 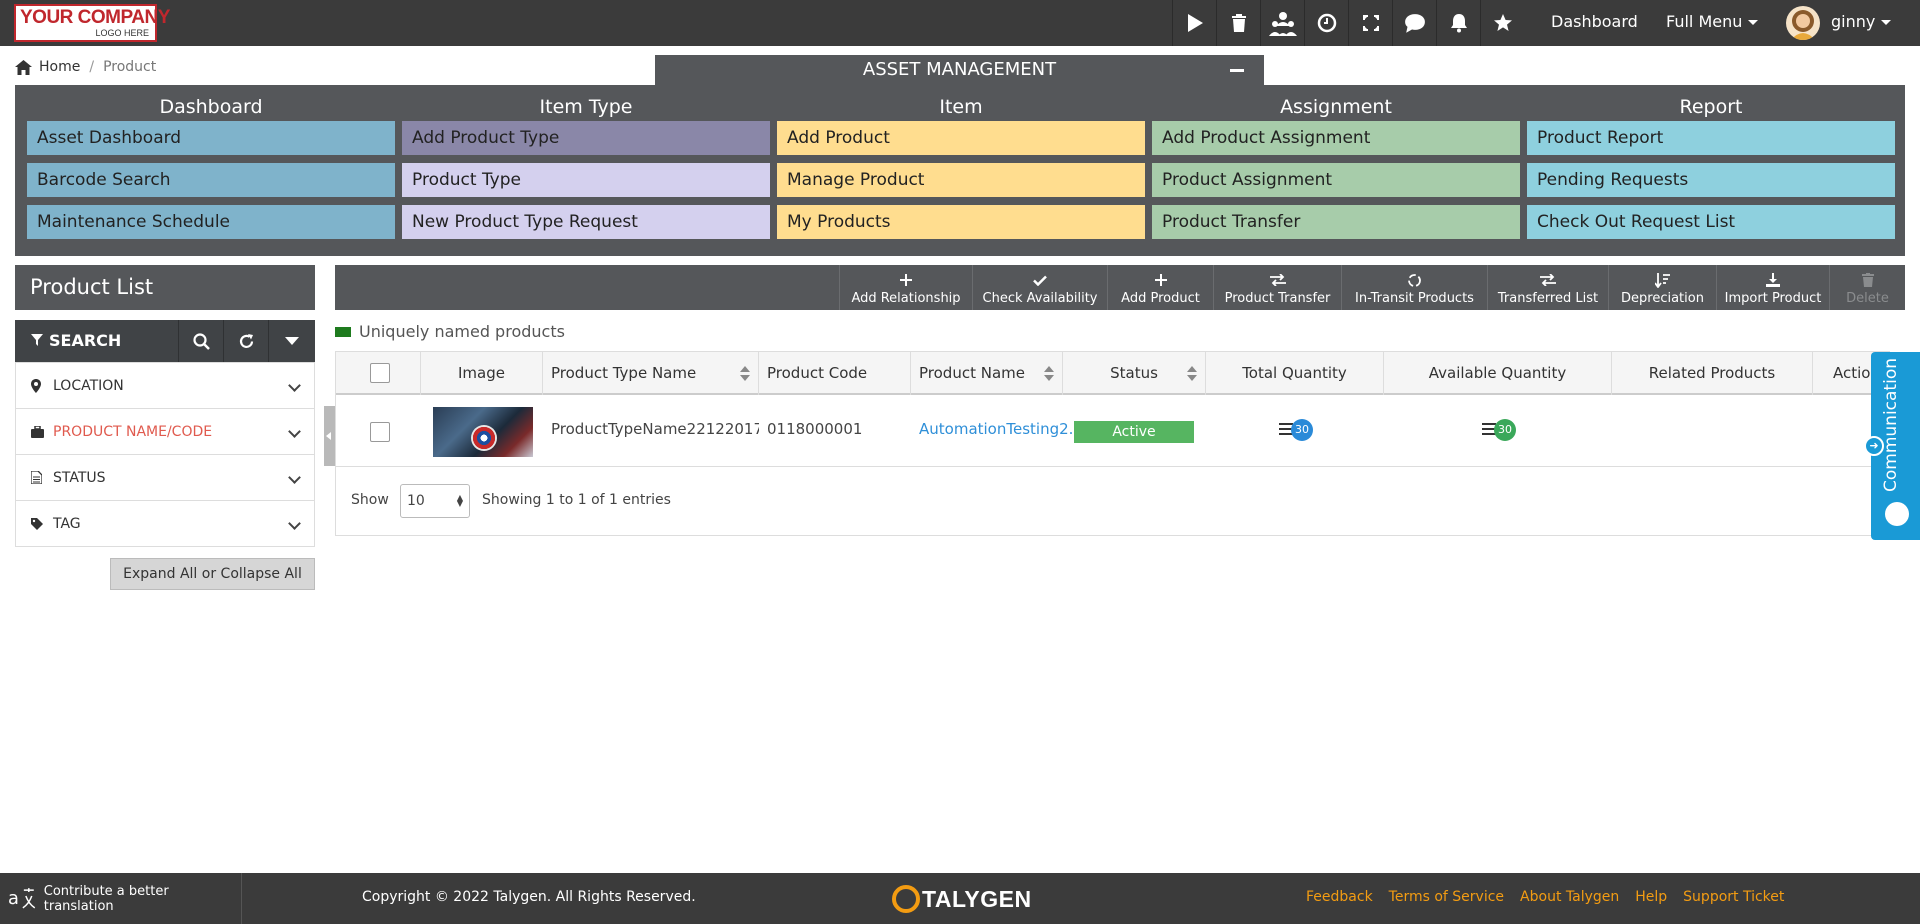 What do you see at coordinates (122, 33) in the screenshot?
I see `logo-here-text: LOGO HERE` at bounding box center [122, 33].